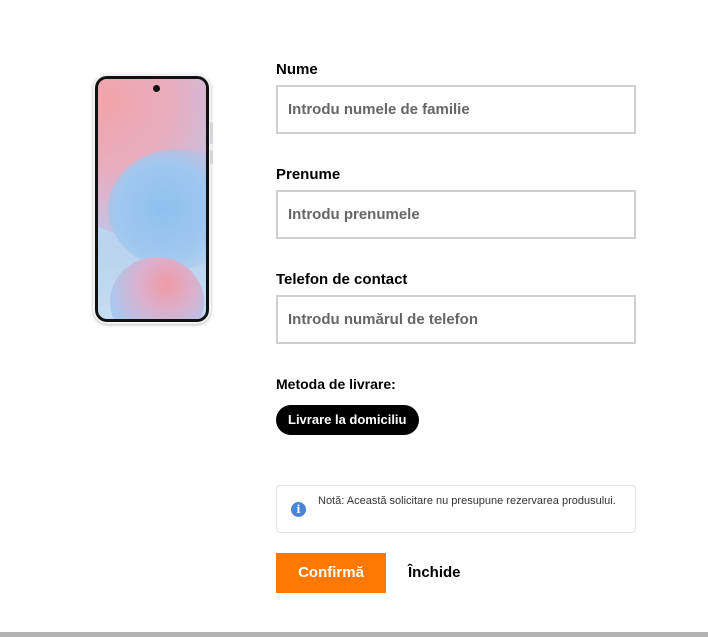 This screenshot has width=708, height=637. What do you see at coordinates (379, 109) in the screenshot?
I see `last-name-placeholder: Introdu numele de familie` at bounding box center [379, 109].